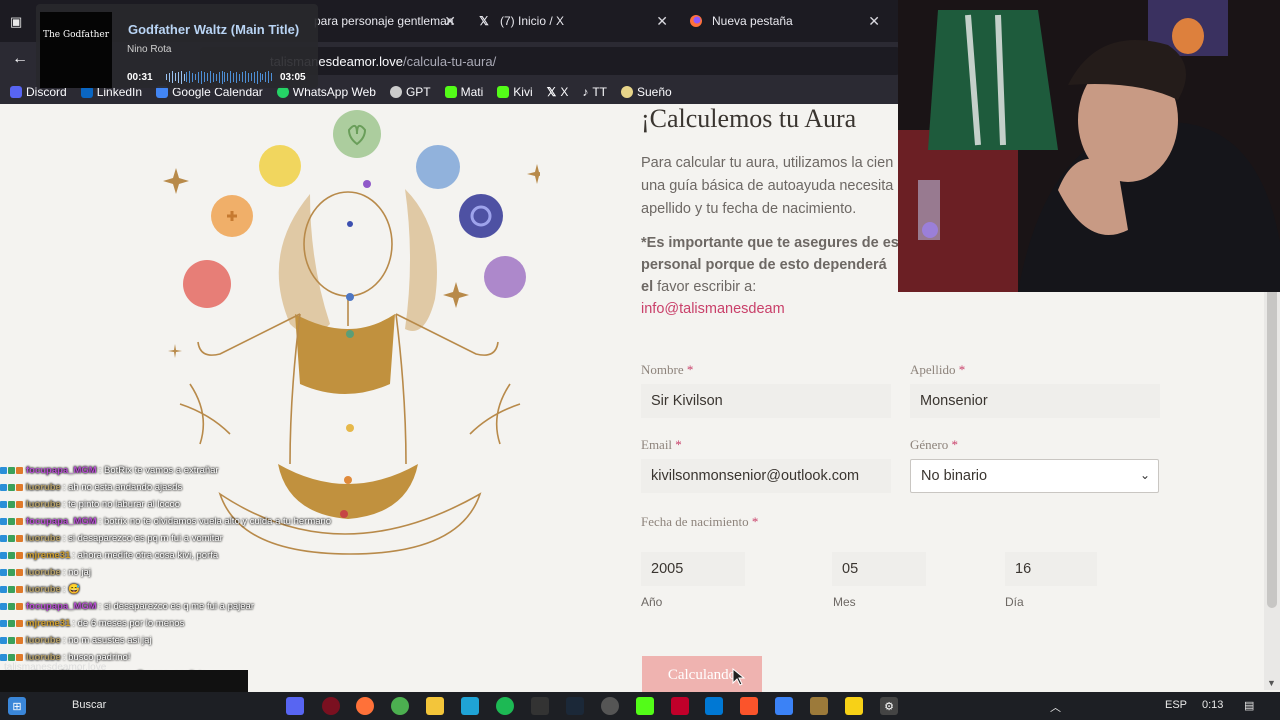  Describe the element at coordinates (1272, 438) in the screenshot. I see `scrollbar-thumb` at that location.